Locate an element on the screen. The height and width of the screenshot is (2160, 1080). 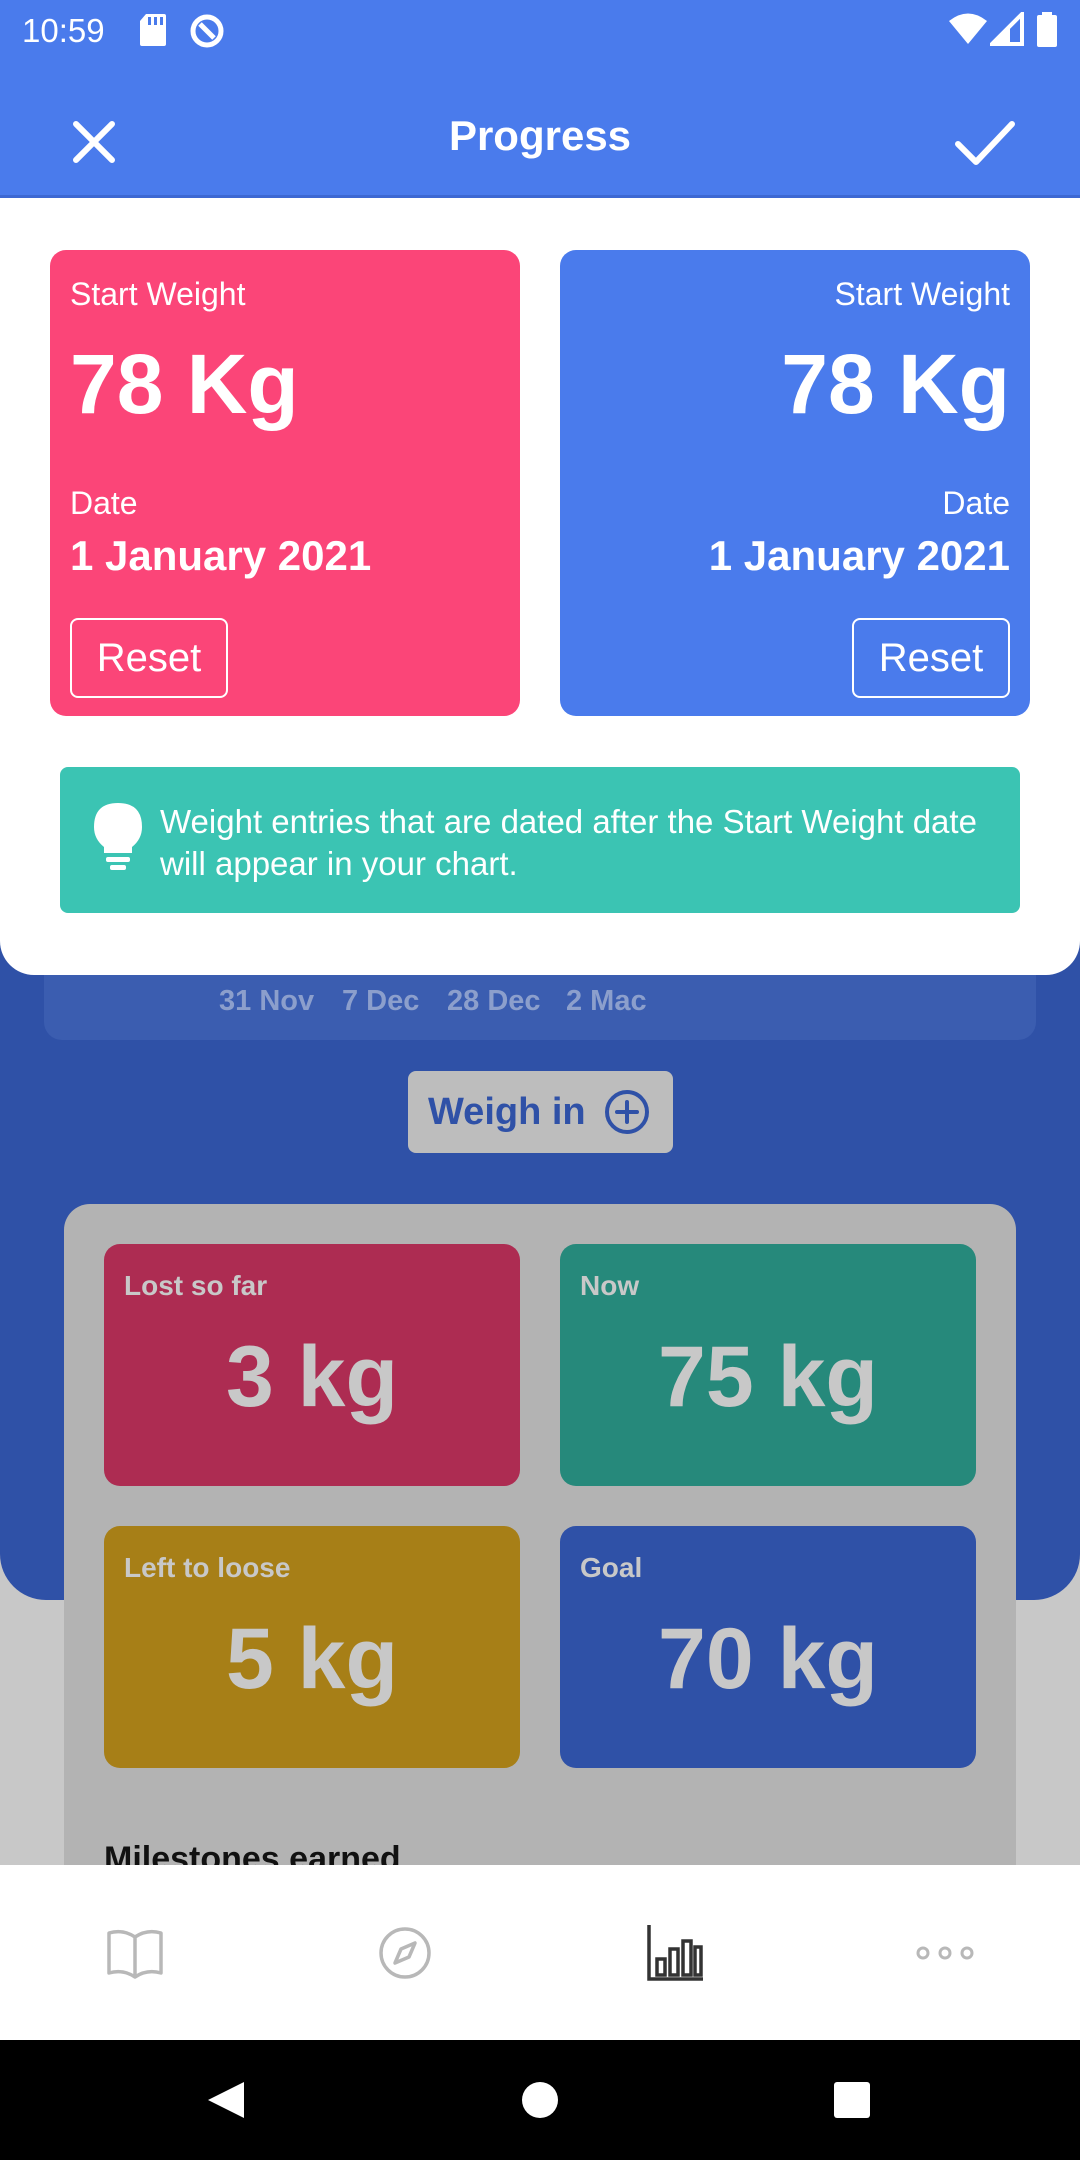
lightbulb-icon is located at coordinates (118, 836).